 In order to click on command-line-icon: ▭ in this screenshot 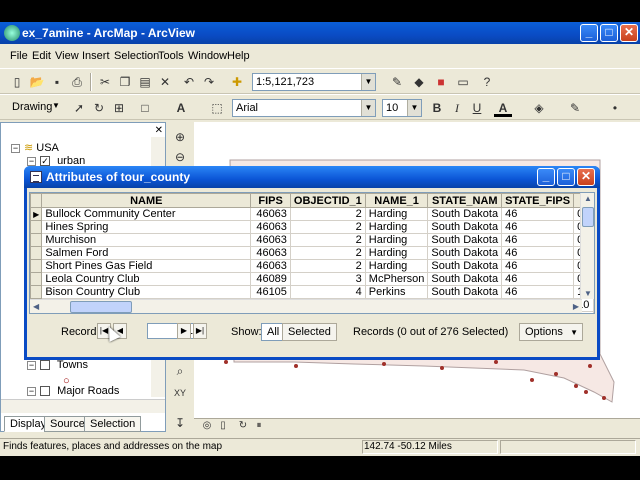, I will do `click(463, 82)`.